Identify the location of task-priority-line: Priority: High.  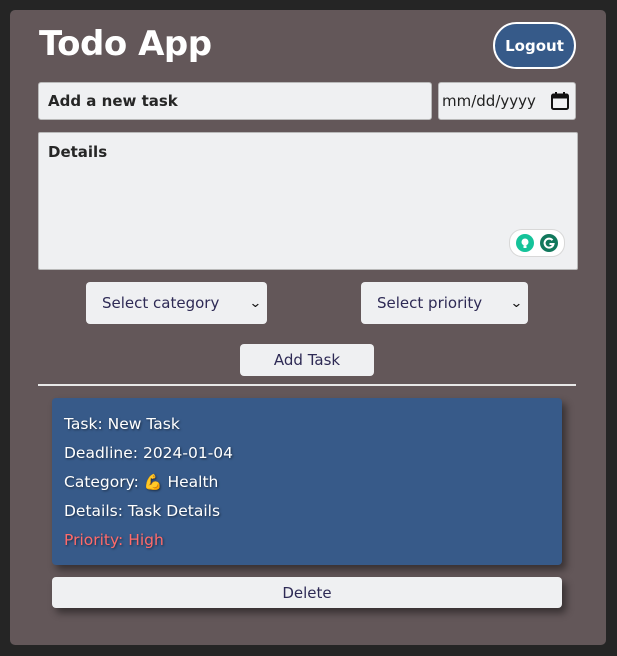
(307, 544).